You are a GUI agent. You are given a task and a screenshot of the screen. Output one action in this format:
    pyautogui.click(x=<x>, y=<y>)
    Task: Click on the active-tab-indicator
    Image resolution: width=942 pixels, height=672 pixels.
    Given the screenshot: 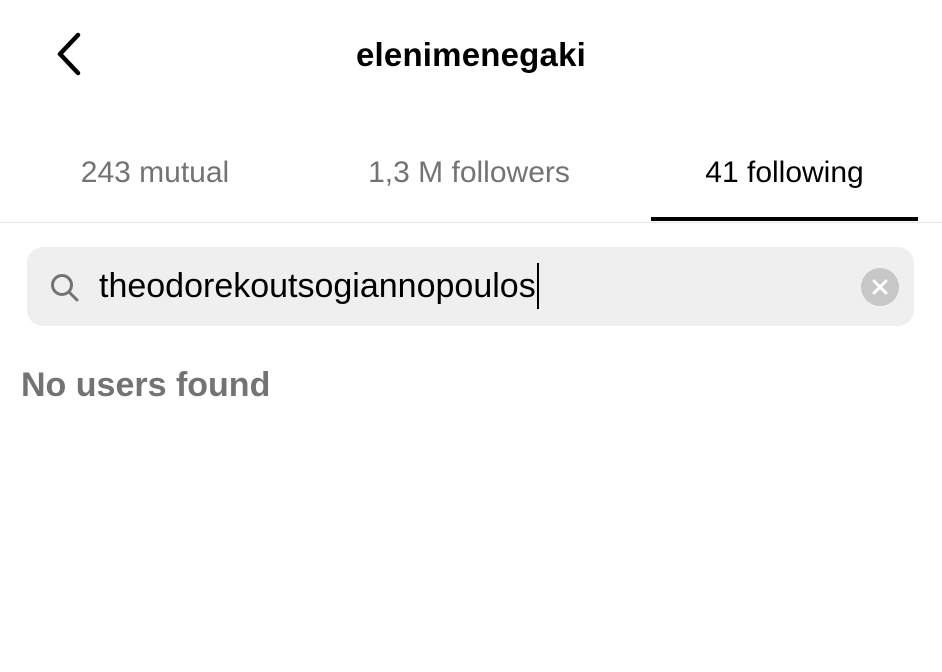 What is the action you would take?
    pyautogui.click(x=784, y=219)
    